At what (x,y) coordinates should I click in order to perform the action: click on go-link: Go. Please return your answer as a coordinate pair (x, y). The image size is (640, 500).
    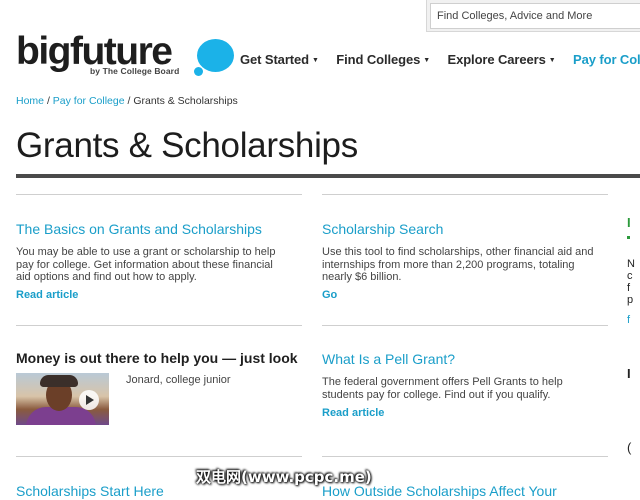
    Looking at the image, I should click on (329, 295).